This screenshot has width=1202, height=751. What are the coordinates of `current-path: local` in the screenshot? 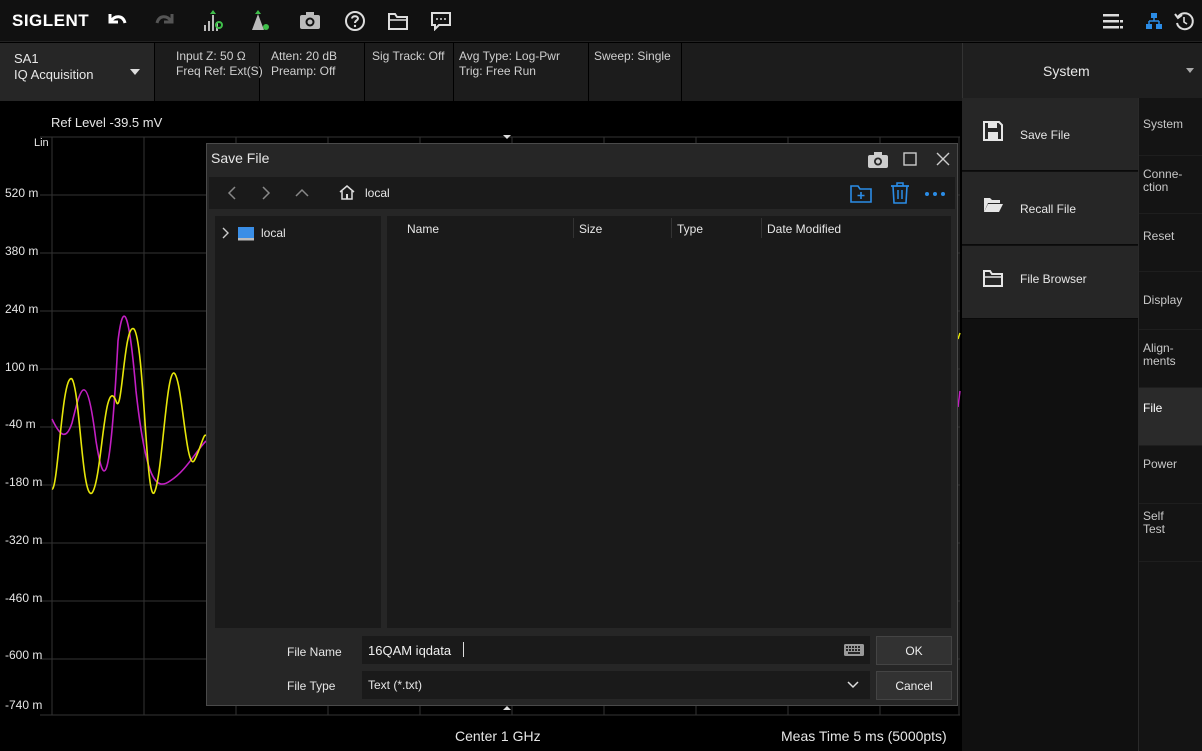 It's located at (377, 193).